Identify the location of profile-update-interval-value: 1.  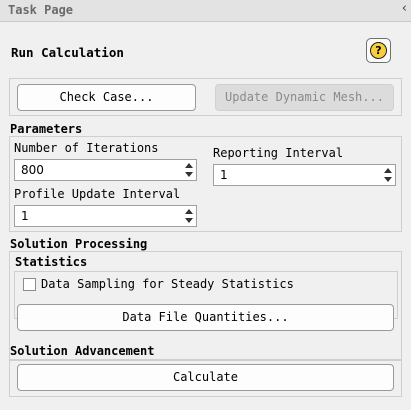
(25, 216).